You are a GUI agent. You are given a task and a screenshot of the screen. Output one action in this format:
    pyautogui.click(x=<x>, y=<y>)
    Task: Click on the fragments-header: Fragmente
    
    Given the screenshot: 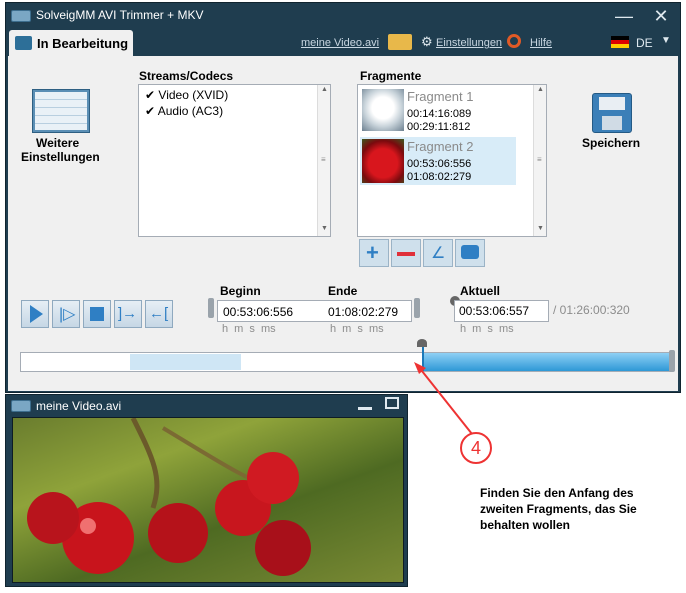 What is the action you would take?
    pyautogui.click(x=391, y=76)
    